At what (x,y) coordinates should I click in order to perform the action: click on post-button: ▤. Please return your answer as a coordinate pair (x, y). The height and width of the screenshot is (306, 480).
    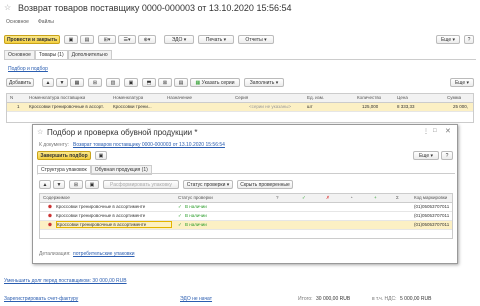
    Looking at the image, I should click on (87, 39).